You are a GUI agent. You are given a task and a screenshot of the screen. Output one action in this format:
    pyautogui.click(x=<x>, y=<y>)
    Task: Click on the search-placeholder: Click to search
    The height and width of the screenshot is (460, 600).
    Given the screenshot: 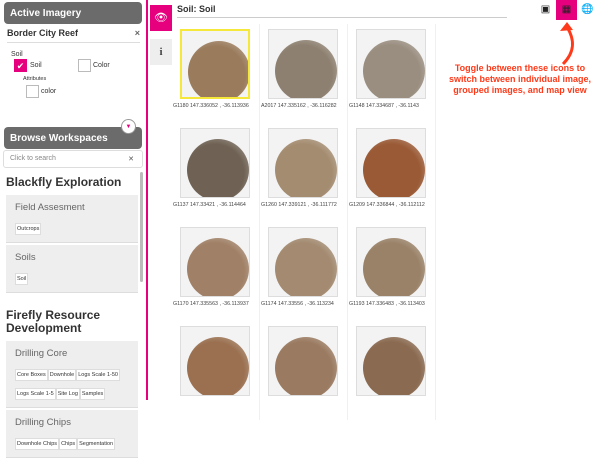 What is the action you would take?
    pyautogui.click(x=33, y=158)
    